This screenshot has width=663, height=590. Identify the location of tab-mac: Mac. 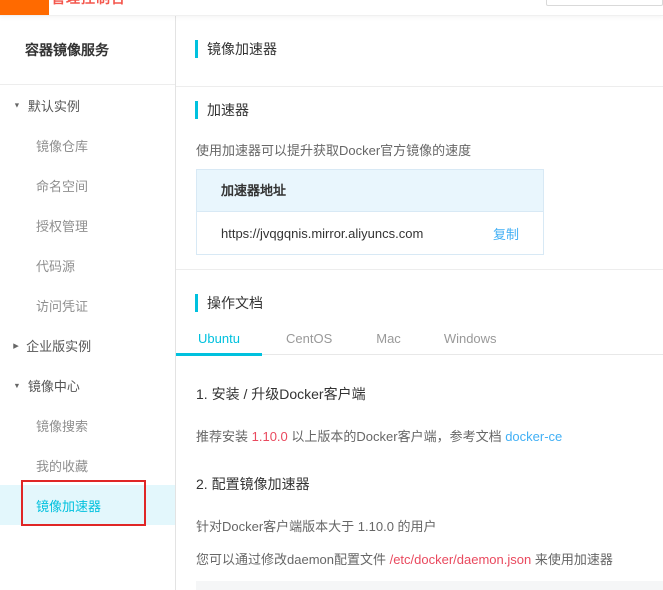
(388, 342).